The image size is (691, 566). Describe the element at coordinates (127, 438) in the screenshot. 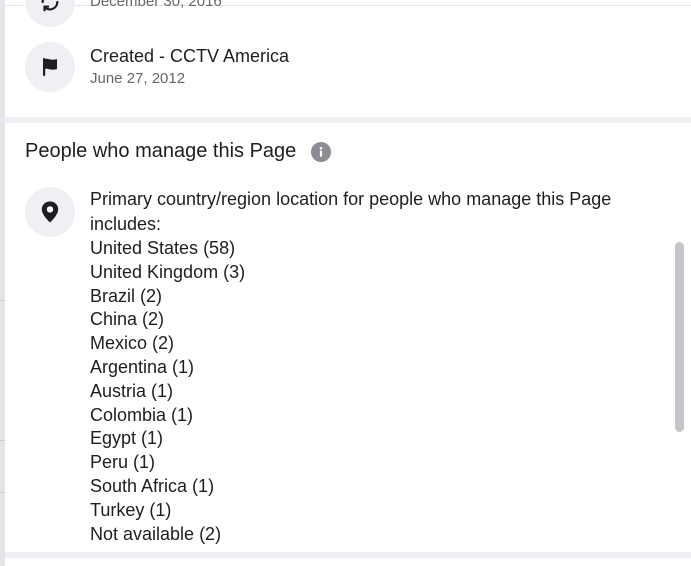

I see `list-item: Egypt (1)` at that location.